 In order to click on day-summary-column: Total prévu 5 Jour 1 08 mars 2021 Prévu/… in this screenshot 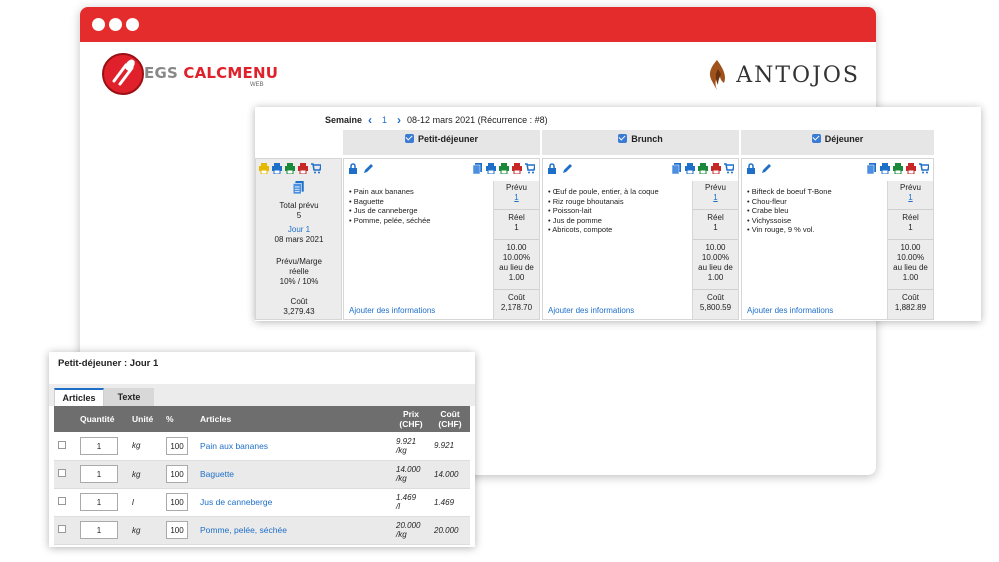, I will do `click(298, 239)`.